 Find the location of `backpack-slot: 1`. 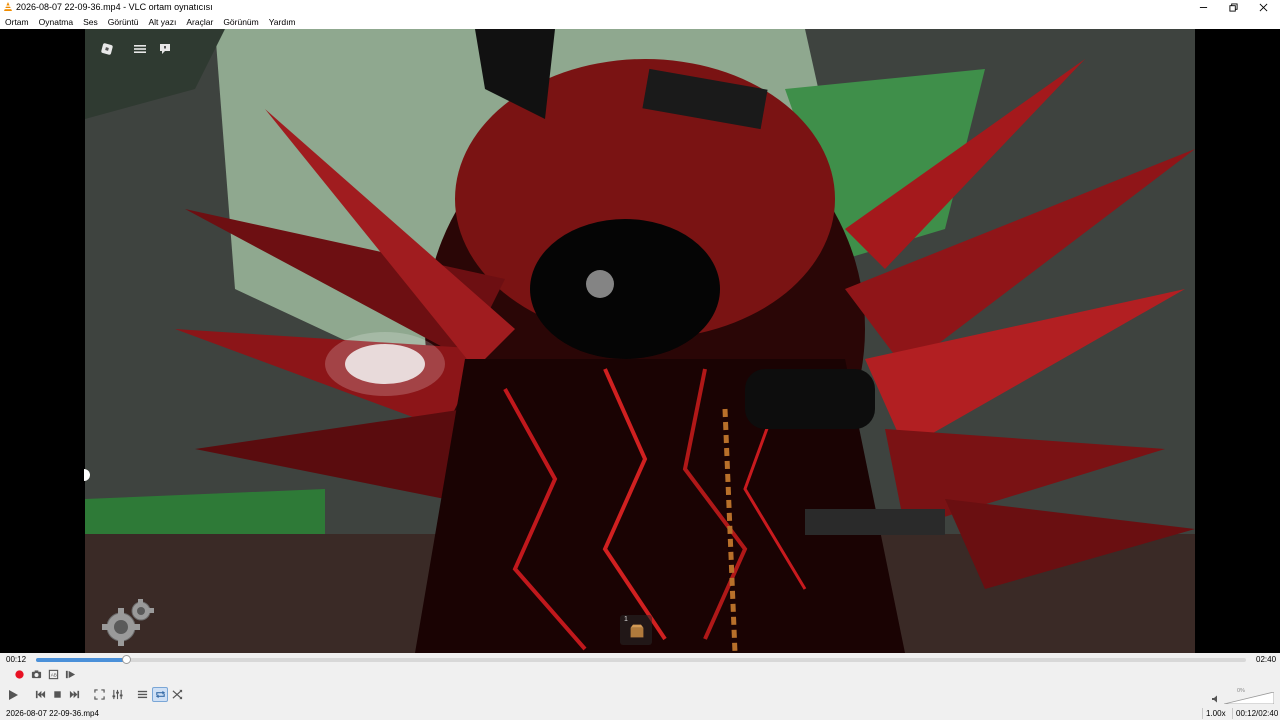

backpack-slot: 1 is located at coordinates (636, 630).